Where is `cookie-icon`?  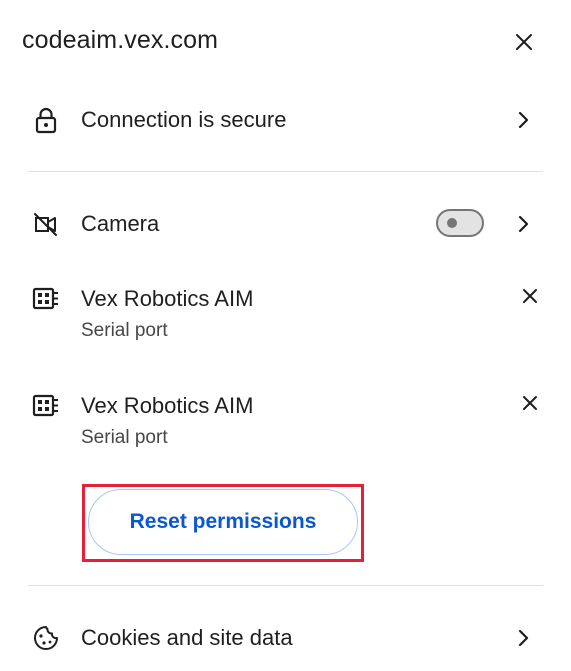
cookie-icon is located at coordinates (46, 638).